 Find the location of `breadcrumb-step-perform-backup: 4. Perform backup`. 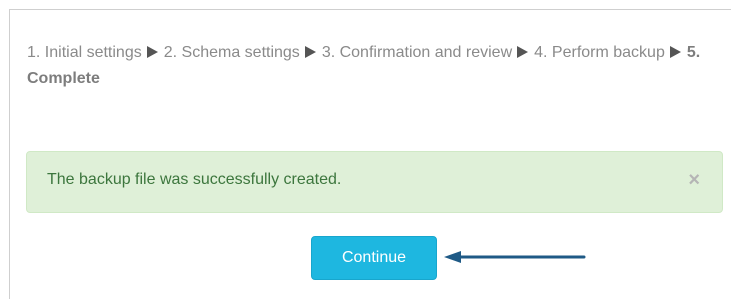

breadcrumb-step-perform-backup: 4. Perform backup is located at coordinates (599, 52).